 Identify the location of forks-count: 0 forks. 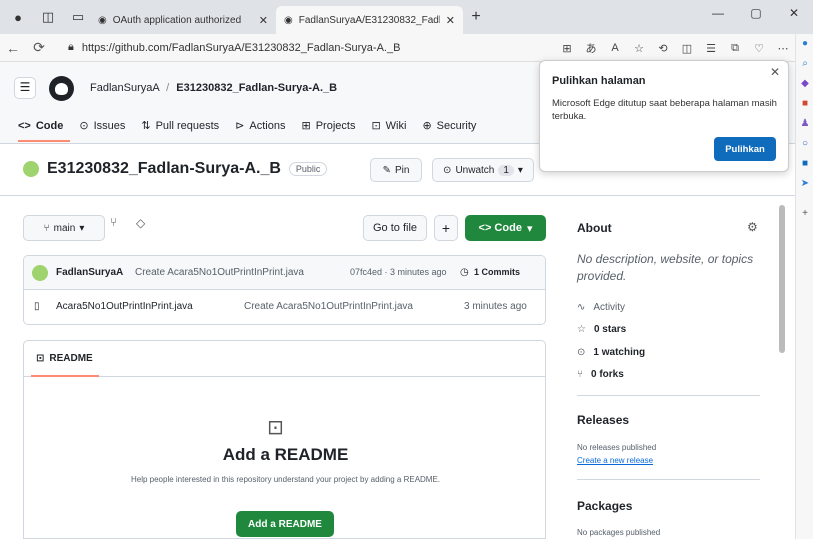
(607, 374).